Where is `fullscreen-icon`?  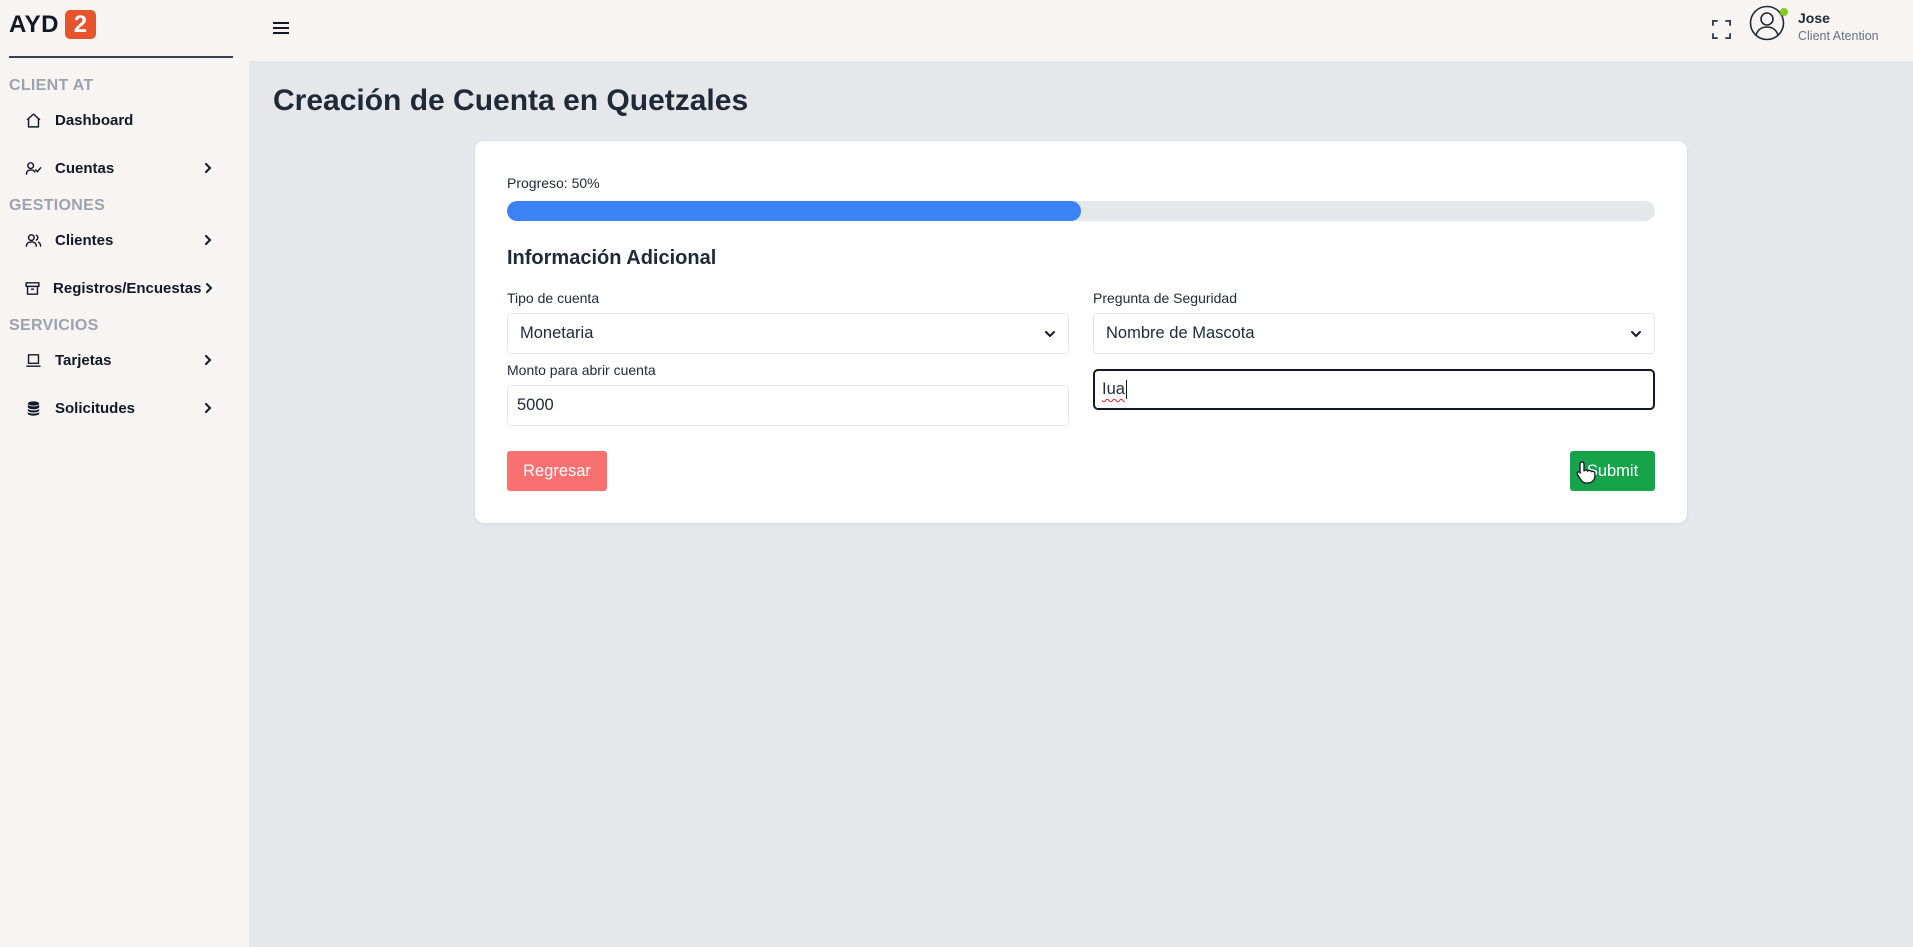
fullscreen-icon is located at coordinates (1721, 29).